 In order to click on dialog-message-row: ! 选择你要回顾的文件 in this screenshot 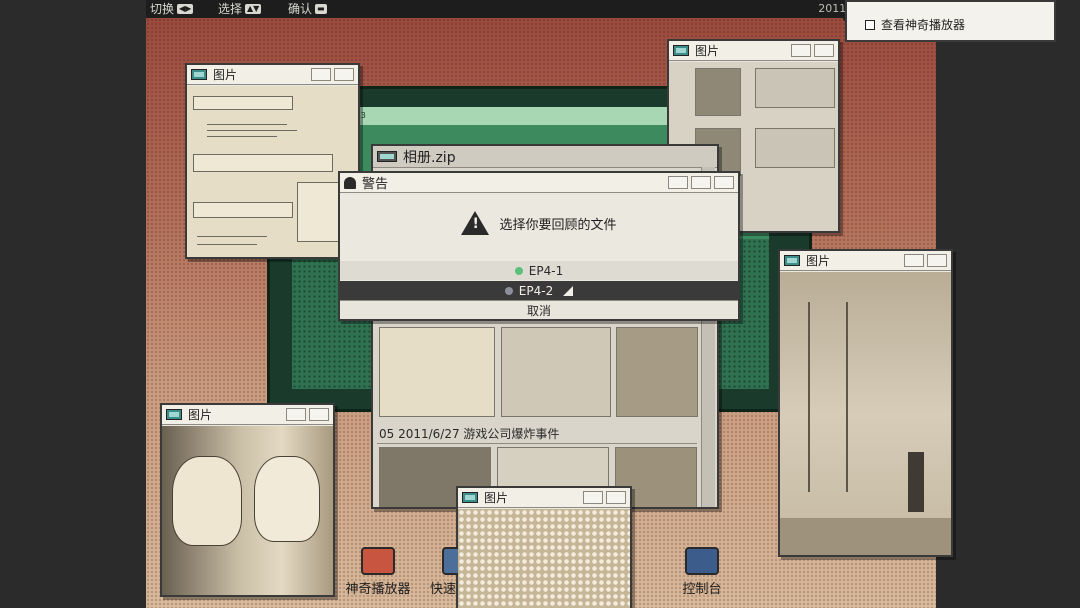, I will do `click(539, 223)`.